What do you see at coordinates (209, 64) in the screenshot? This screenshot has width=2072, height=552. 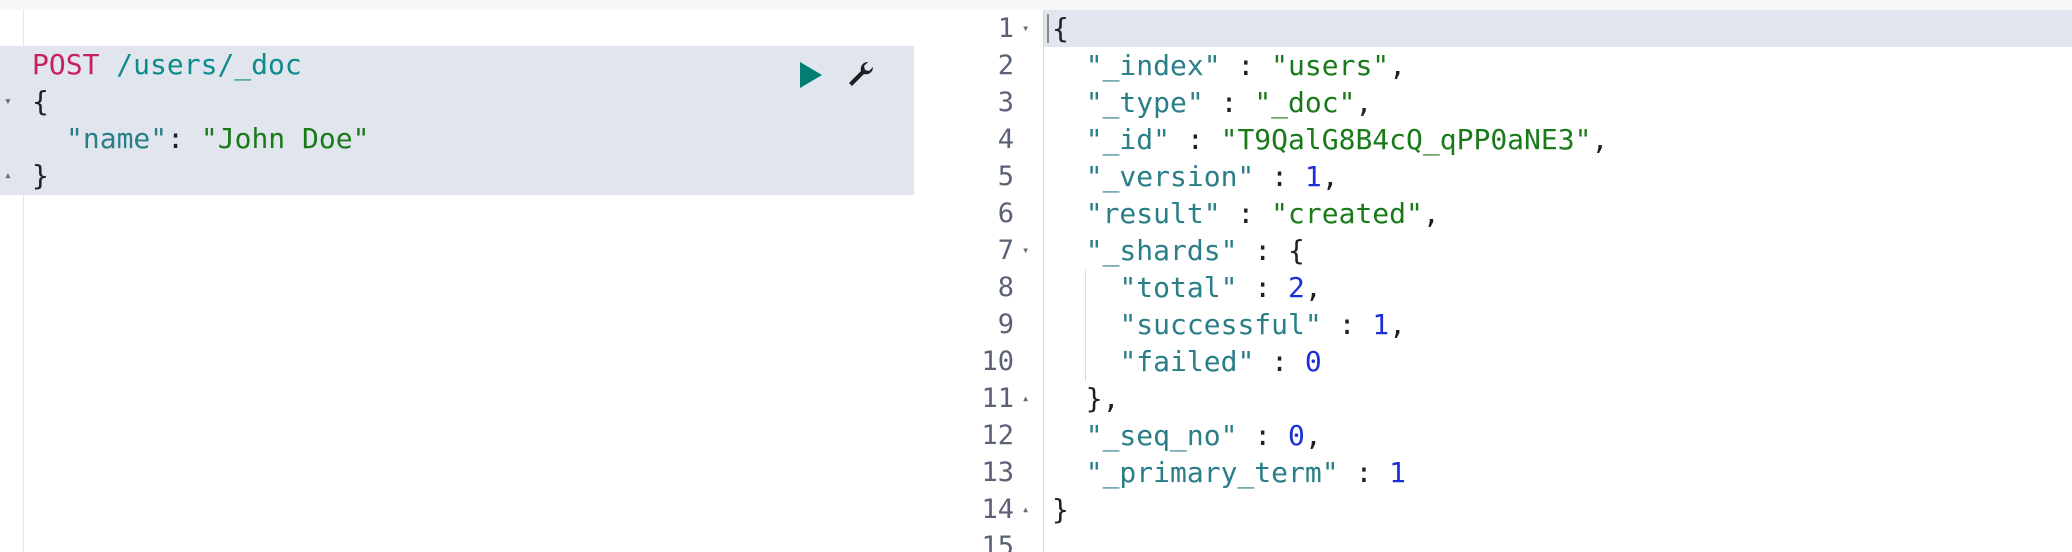 I see `request-path: /users/_doc` at bounding box center [209, 64].